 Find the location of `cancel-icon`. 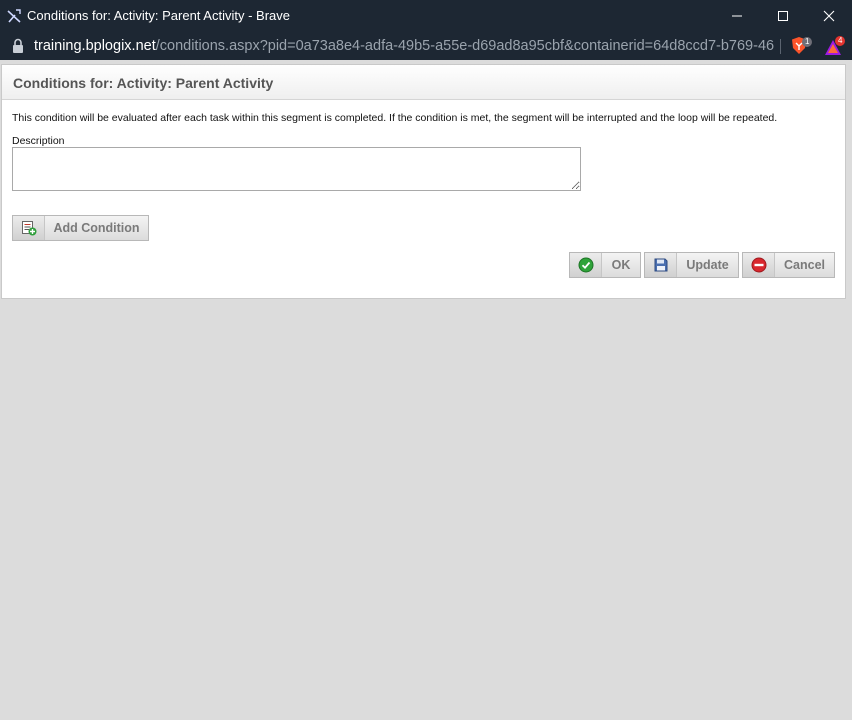

cancel-icon is located at coordinates (759, 265).